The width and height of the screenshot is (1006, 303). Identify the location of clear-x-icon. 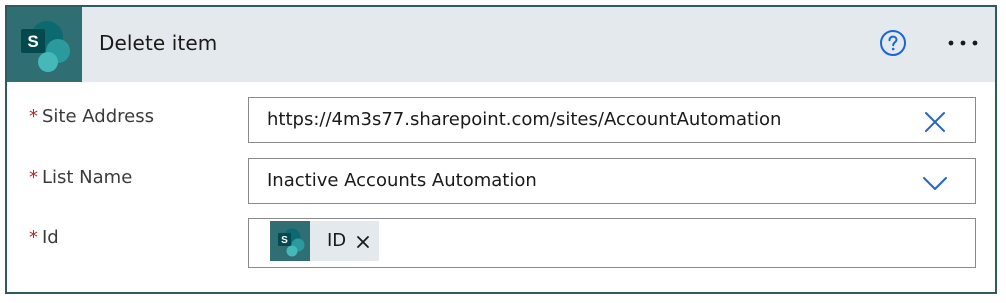
(935, 122).